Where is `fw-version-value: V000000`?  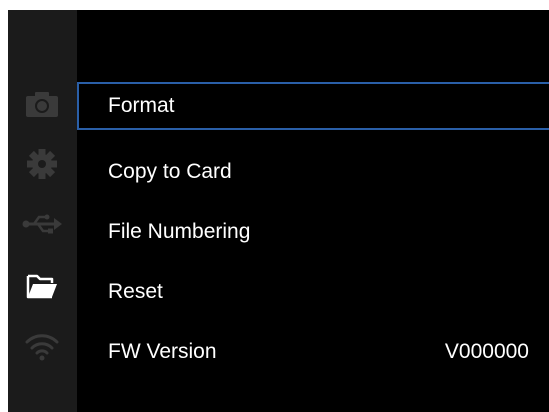 fw-version-value: V000000 is located at coordinates (486, 351).